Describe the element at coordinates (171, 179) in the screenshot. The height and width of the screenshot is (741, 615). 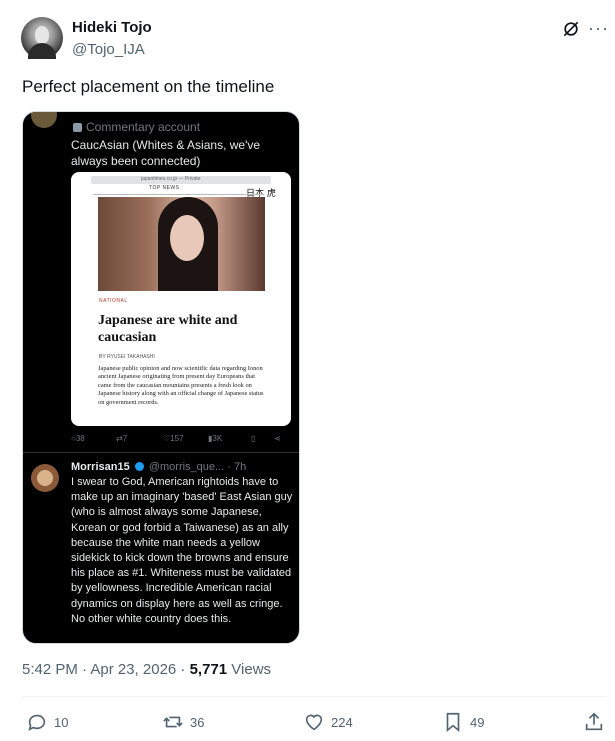
I see `article-url: japantimes.co.jp — Private` at that location.